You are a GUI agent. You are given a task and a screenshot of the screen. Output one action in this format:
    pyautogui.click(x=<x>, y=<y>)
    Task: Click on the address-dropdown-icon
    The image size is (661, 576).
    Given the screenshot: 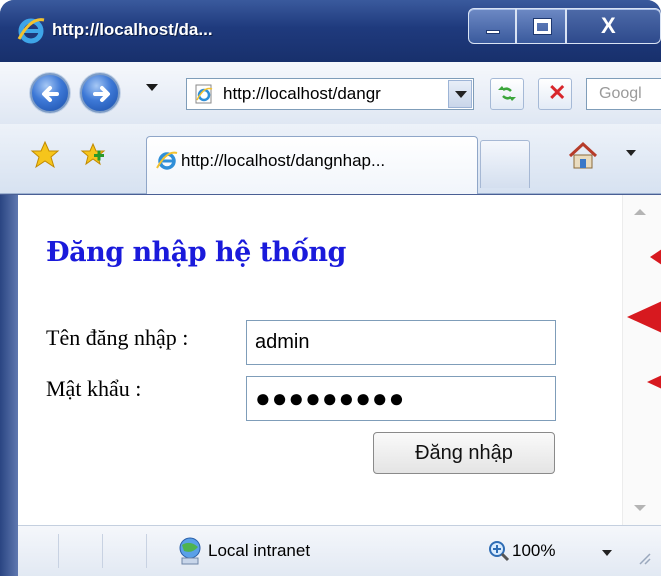 What is the action you would take?
    pyautogui.click(x=460, y=94)
    